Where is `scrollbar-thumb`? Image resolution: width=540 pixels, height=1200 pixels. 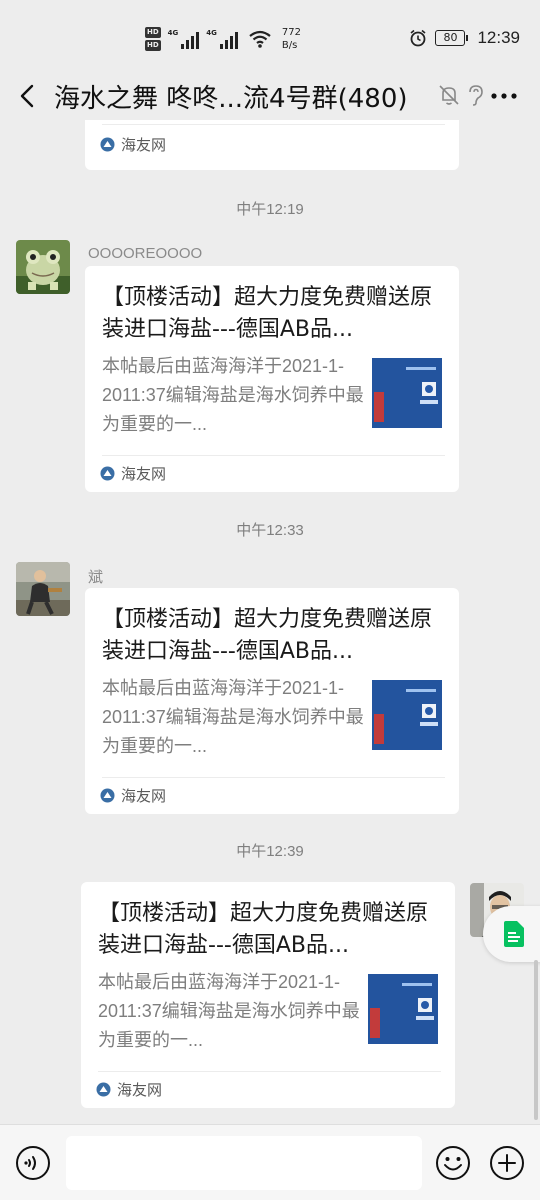
scrollbar-thumb is located at coordinates (536, 1040).